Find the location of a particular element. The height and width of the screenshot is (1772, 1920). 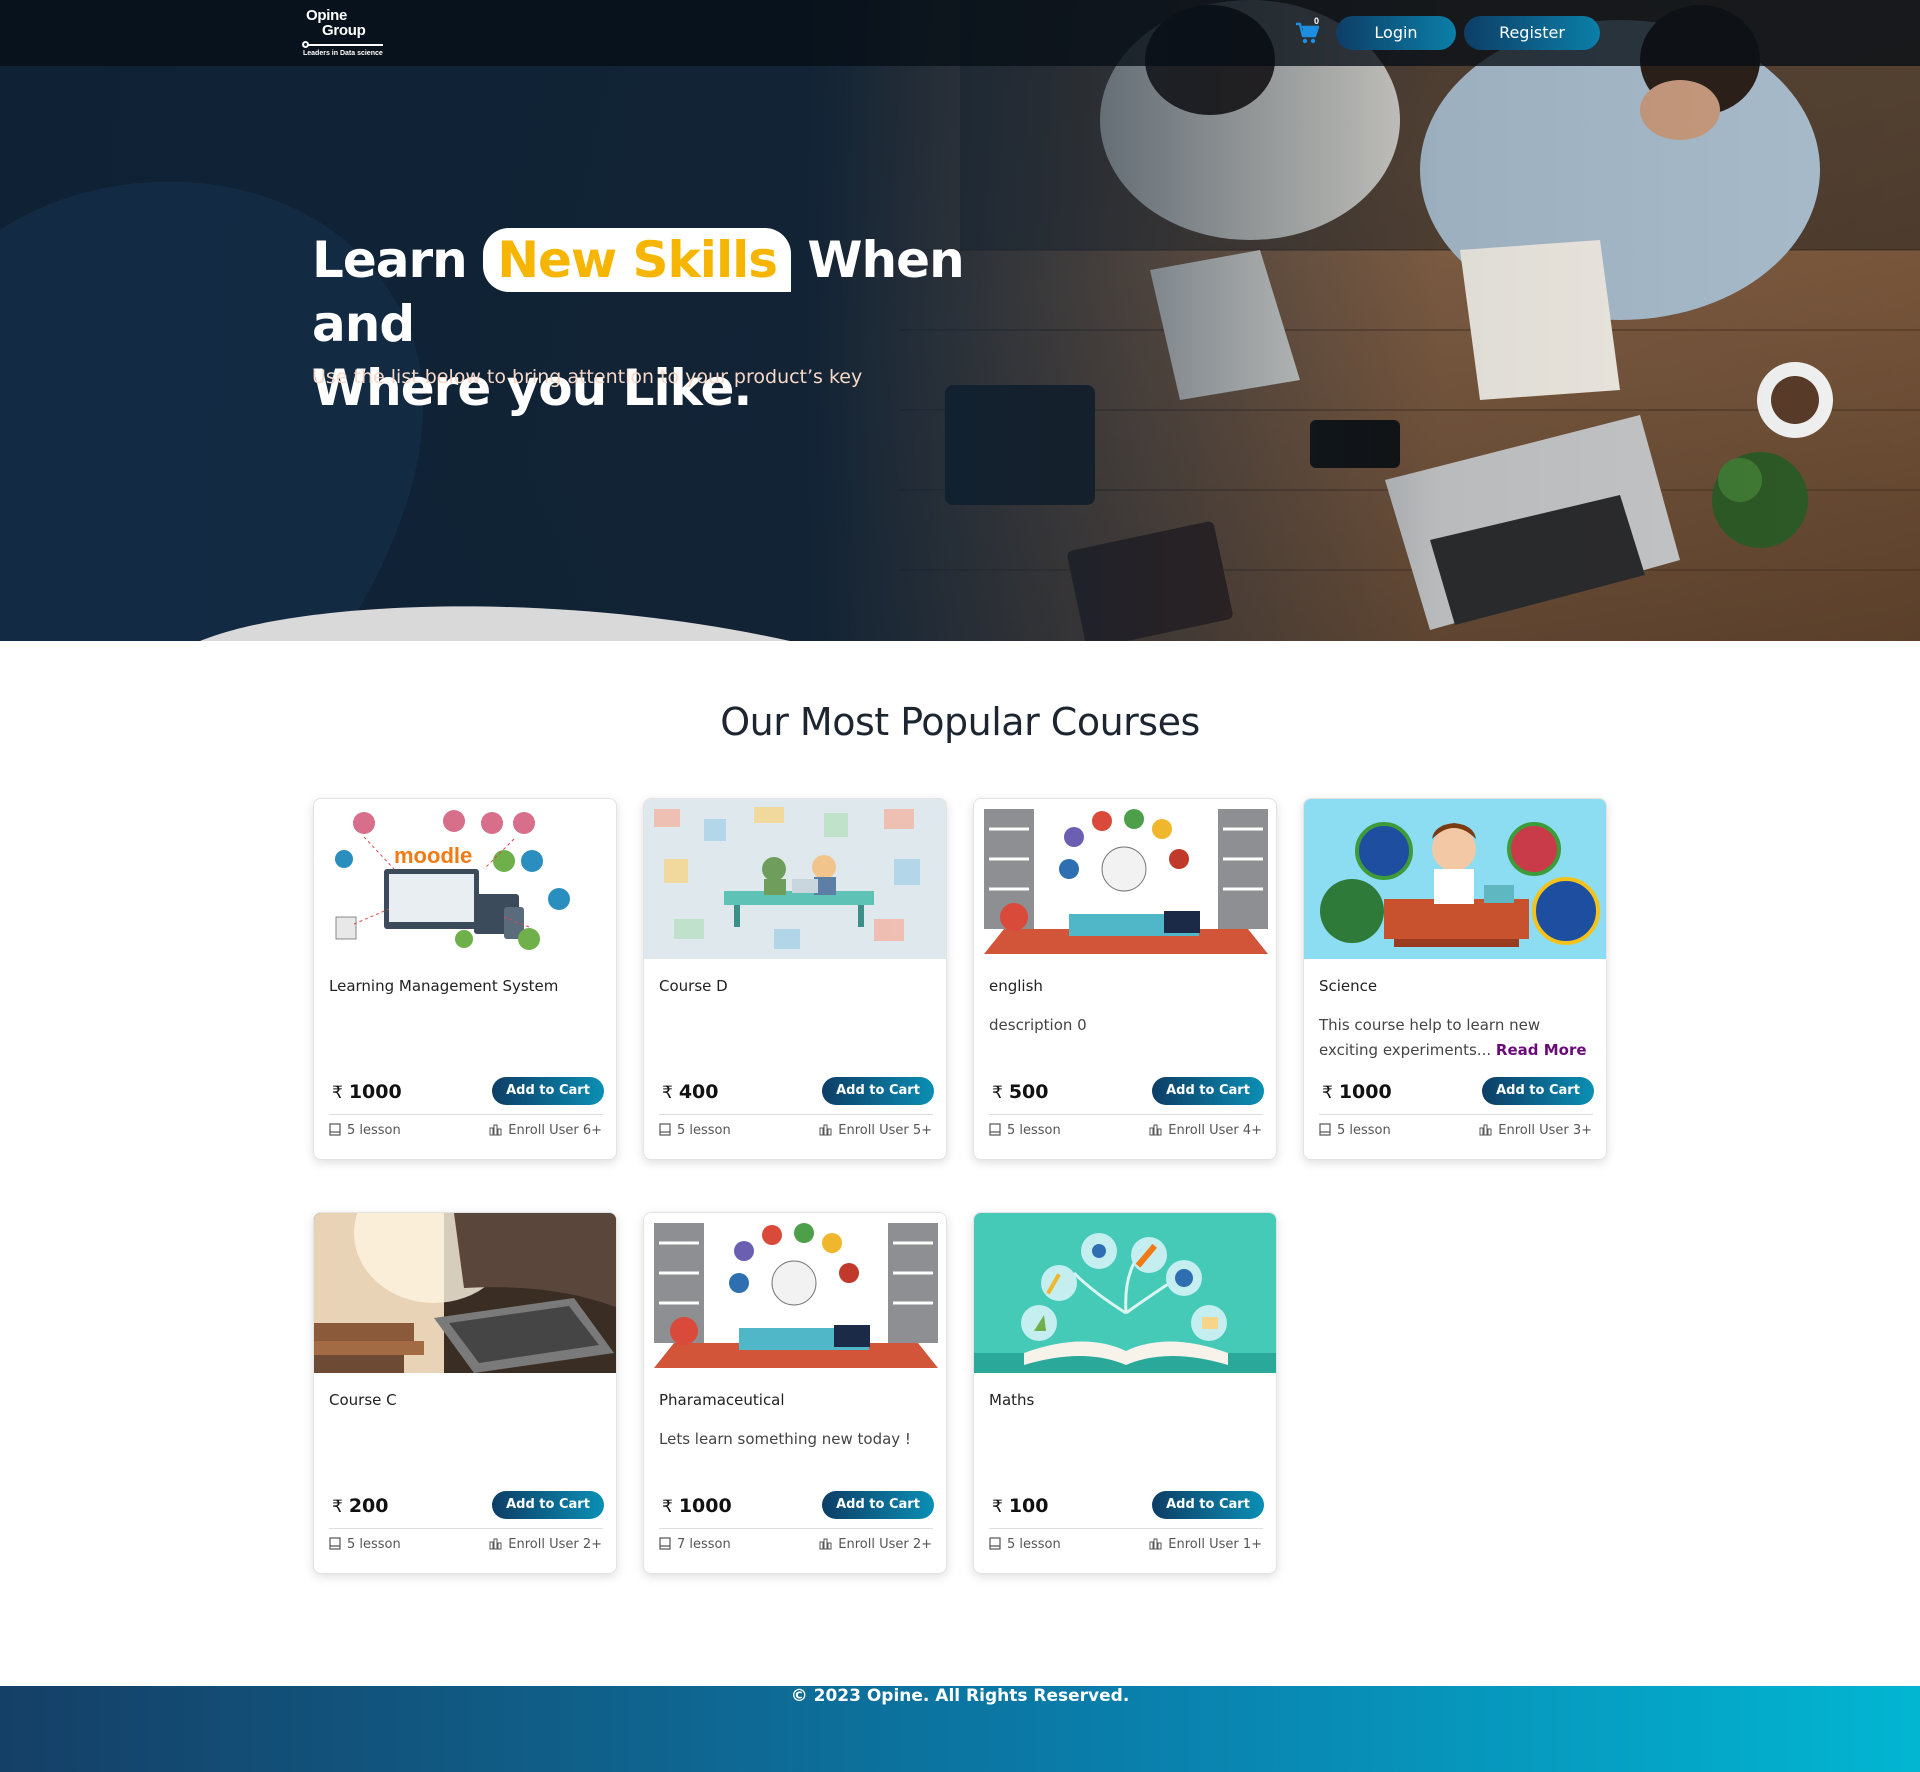

read-more-link: Read More is located at coordinates (1541, 1050).